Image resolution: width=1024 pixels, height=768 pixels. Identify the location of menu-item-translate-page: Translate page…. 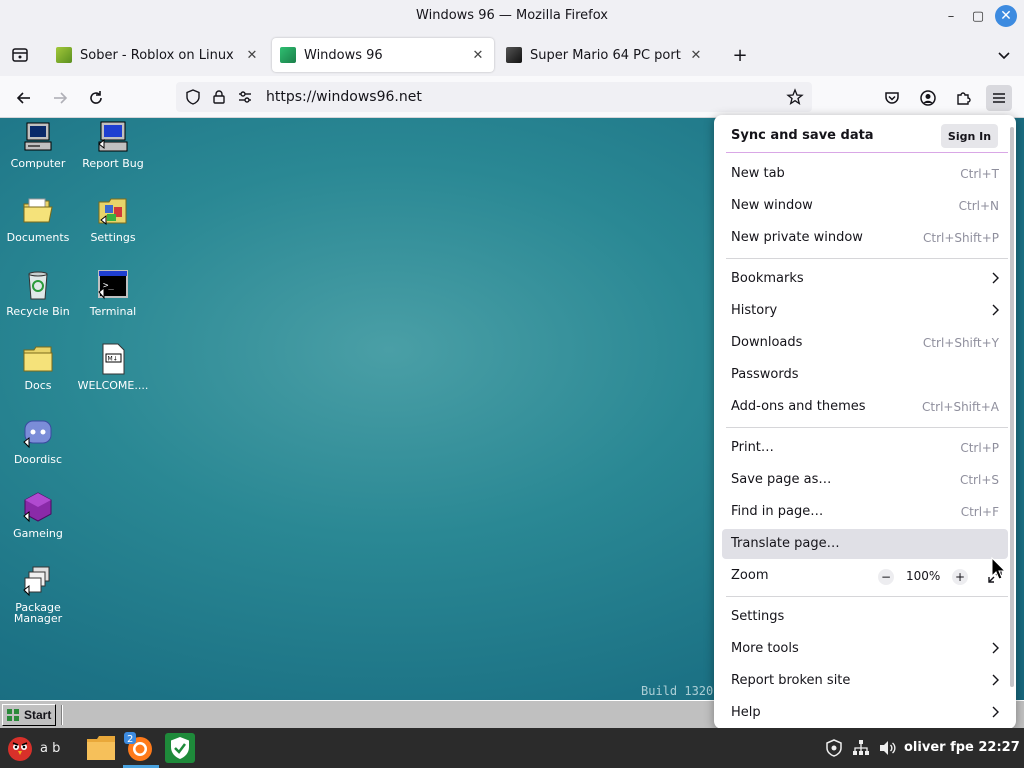
(865, 544).